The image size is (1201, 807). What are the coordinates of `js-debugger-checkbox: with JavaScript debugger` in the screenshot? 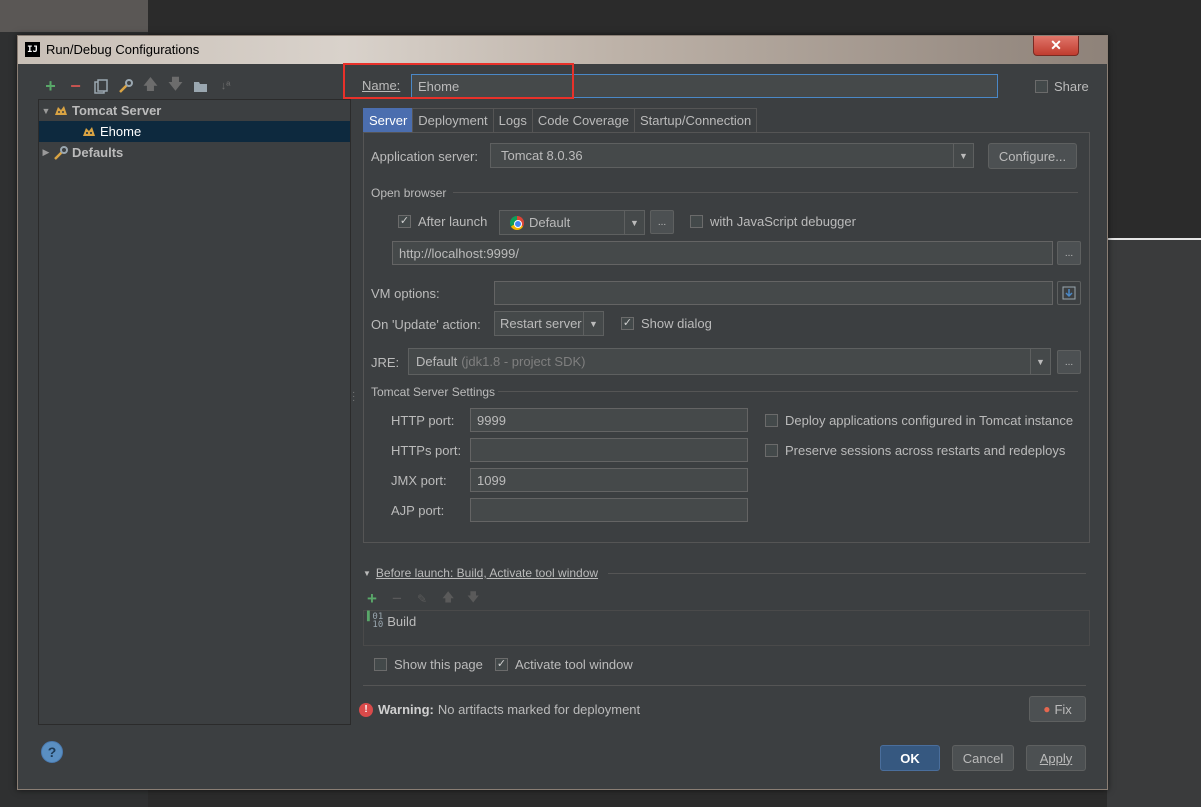 It's located at (773, 221).